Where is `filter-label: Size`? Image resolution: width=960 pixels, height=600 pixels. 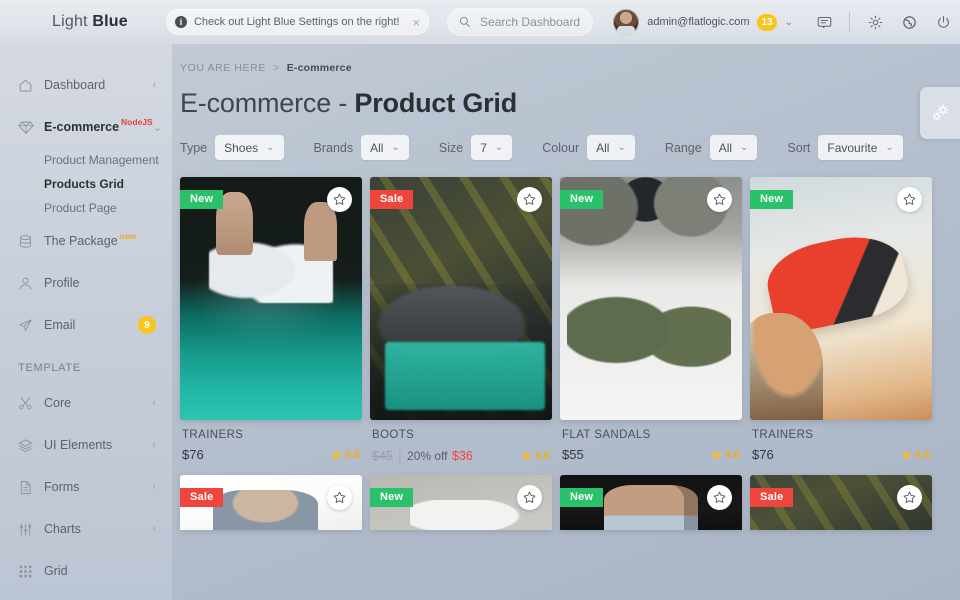
filter-label: Size is located at coordinates (451, 147).